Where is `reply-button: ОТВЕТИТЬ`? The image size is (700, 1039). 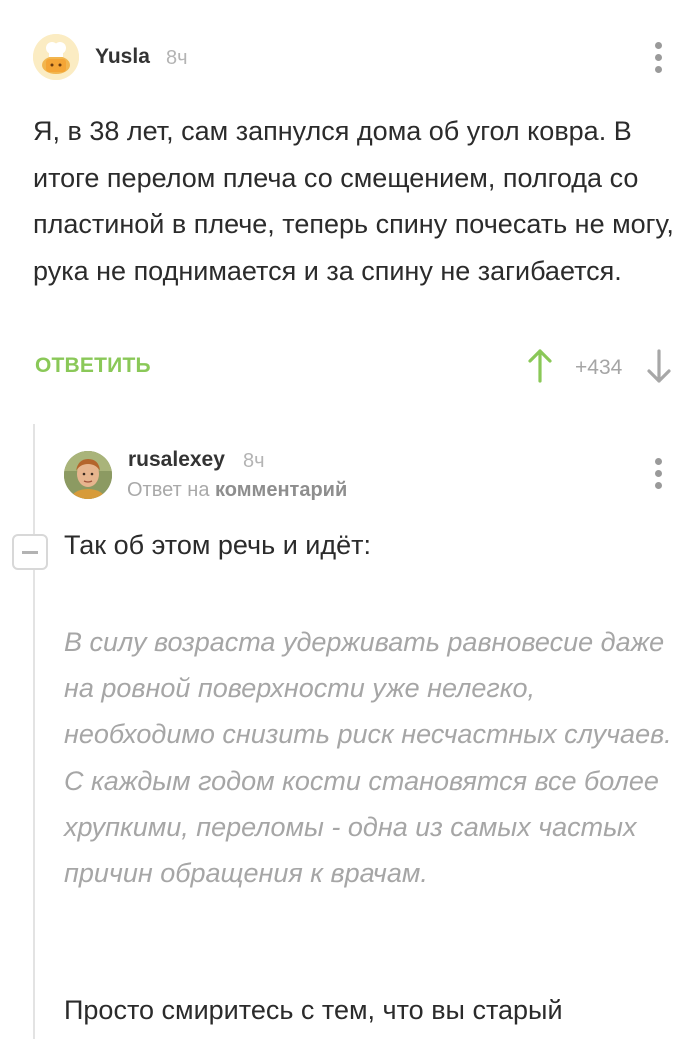
reply-button: ОТВЕТИТЬ is located at coordinates (93, 366).